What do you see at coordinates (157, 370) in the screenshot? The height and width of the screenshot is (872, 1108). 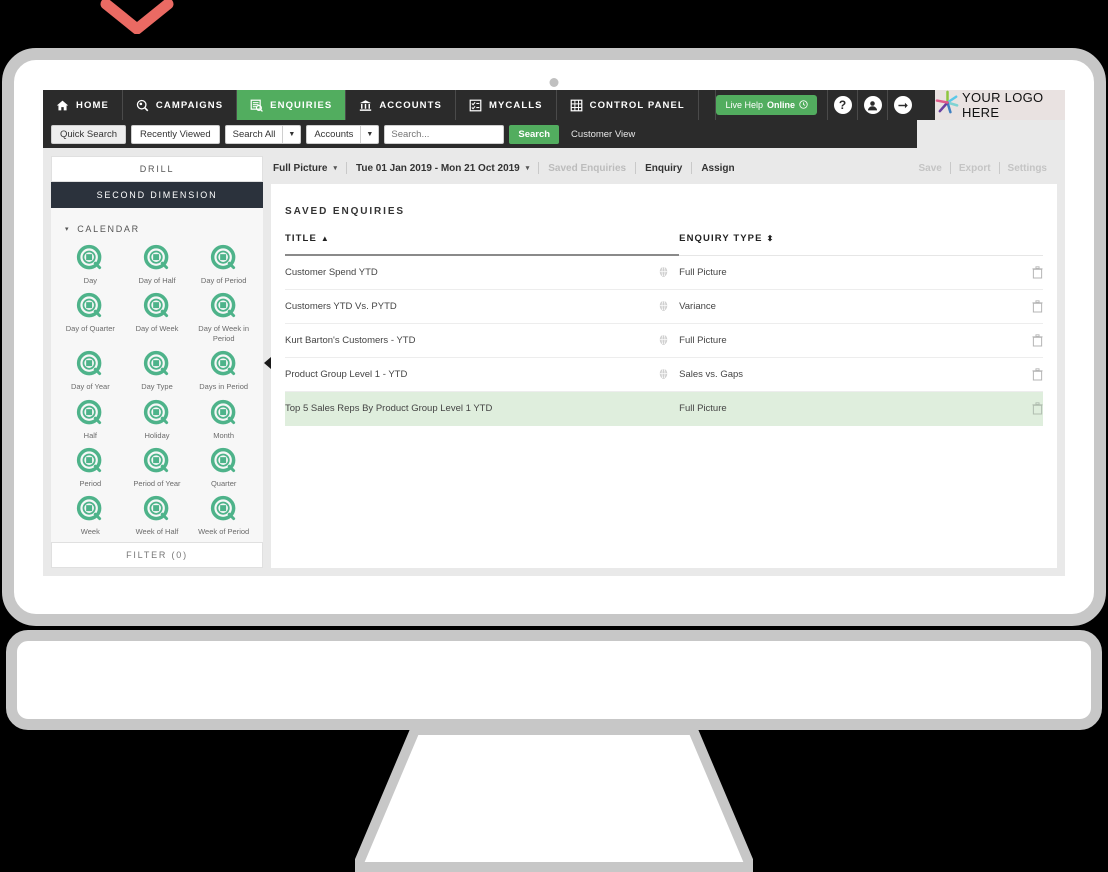 I see `dimension-item: Day Type` at bounding box center [157, 370].